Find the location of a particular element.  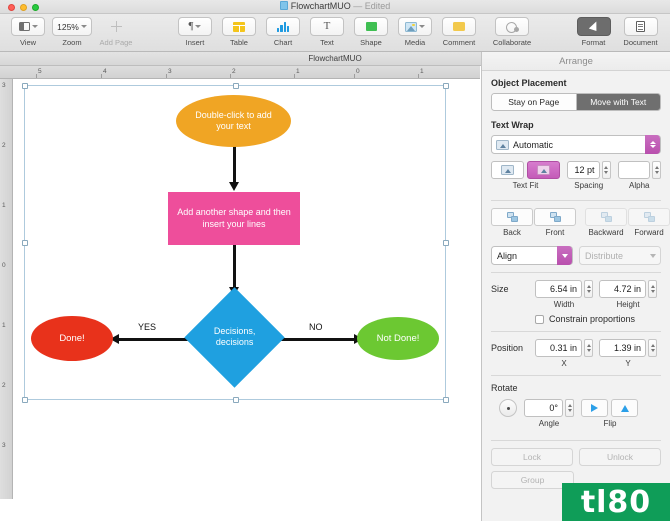

shape-button is located at coordinates (371, 26).